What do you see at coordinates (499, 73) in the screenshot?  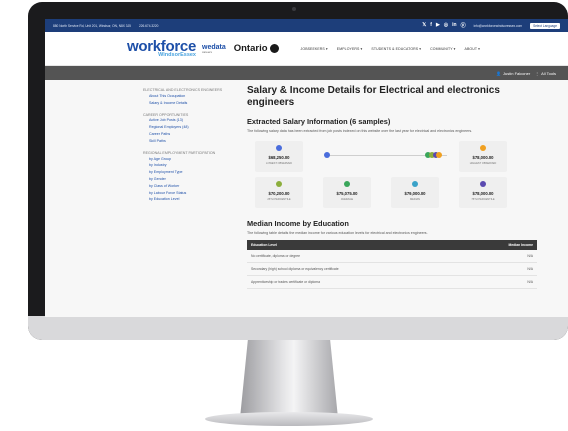 I see `user-icon: 👤` at bounding box center [499, 73].